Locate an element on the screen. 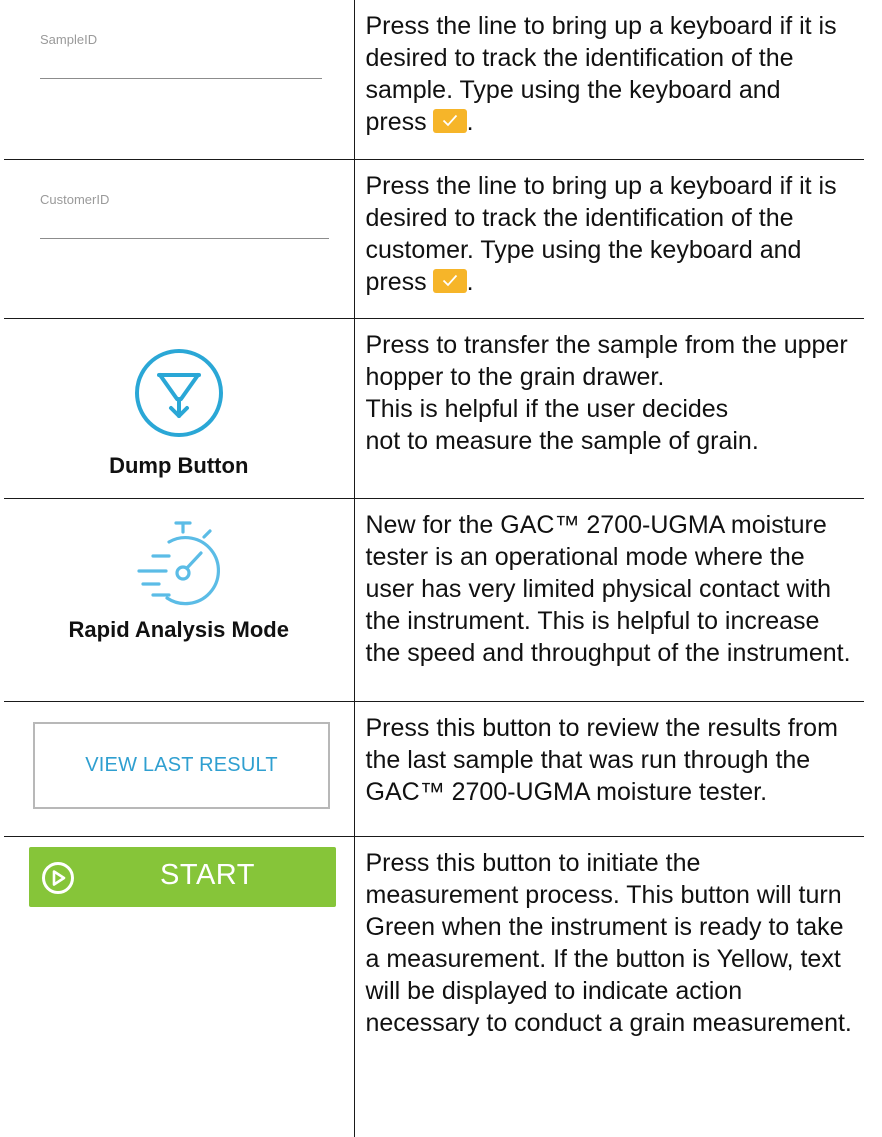  control-cell: VIEW LAST RESULT is located at coordinates (179, 768).